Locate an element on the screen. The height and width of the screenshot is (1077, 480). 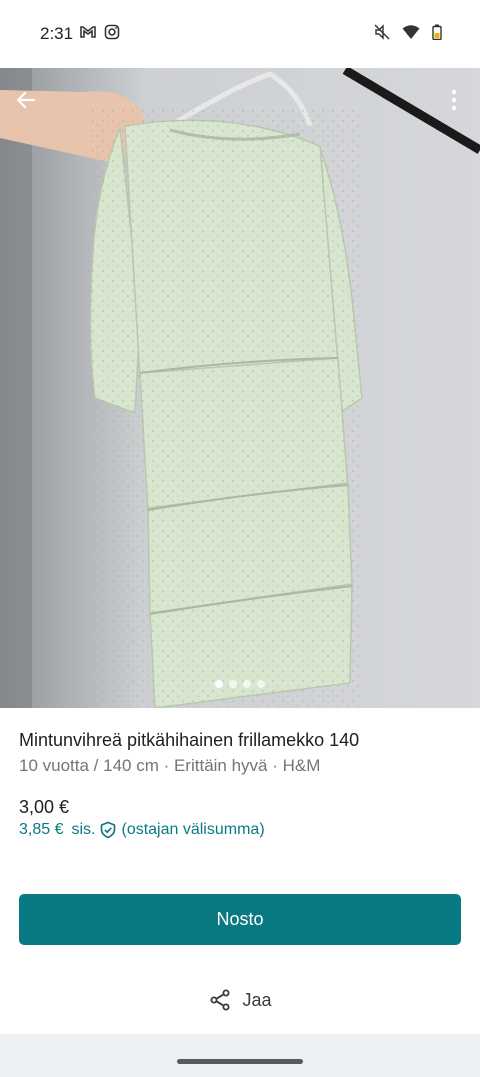
gallery-pagination is located at coordinates (240, 684).